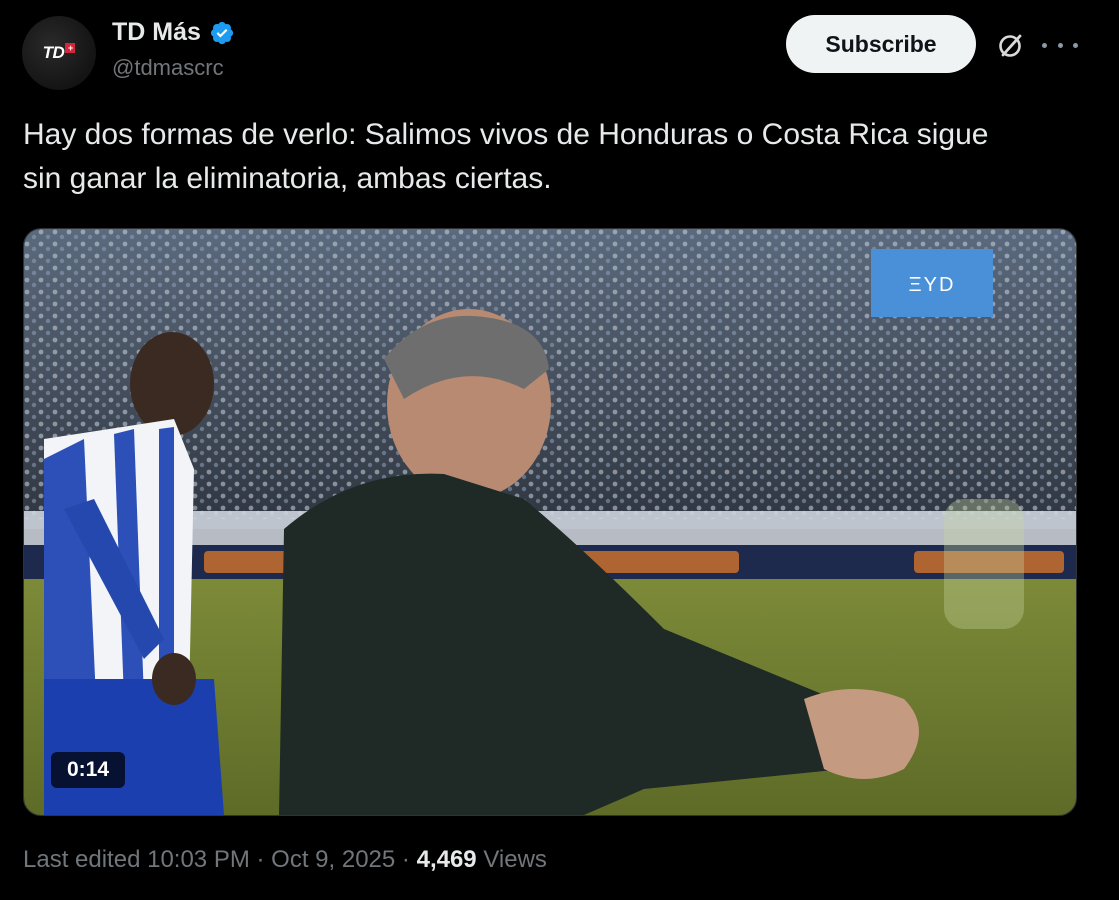  What do you see at coordinates (222, 32) in the screenshot?
I see `verified-badge-icon` at bounding box center [222, 32].